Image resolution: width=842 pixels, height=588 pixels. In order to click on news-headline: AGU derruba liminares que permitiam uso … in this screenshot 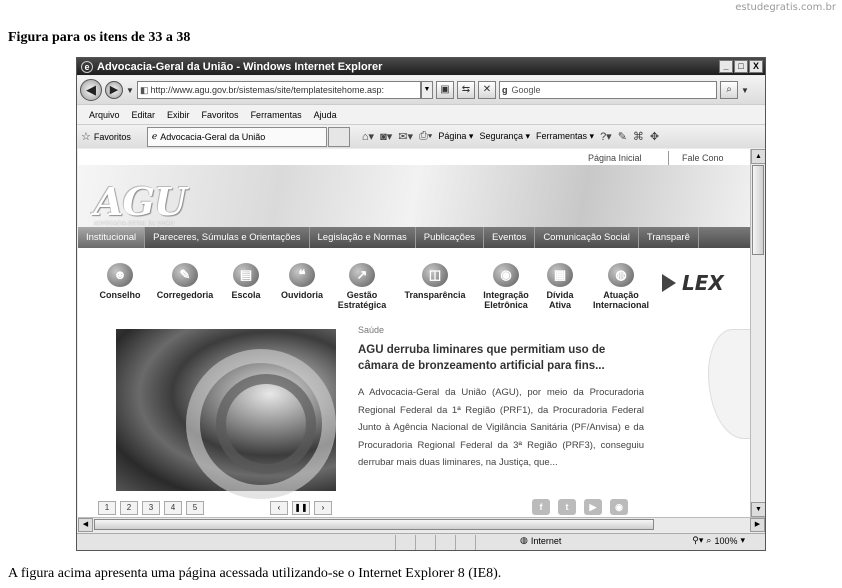, I will do `click(503, 358)`.